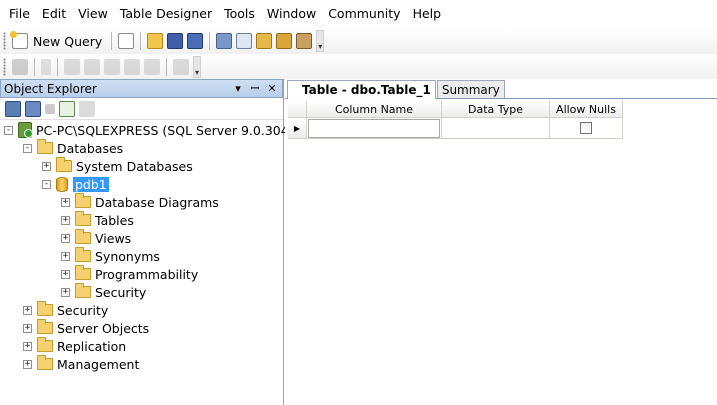  Describe the element at coordinates (19, 14) in the screenshot. I see `menu-file: File` at that location.